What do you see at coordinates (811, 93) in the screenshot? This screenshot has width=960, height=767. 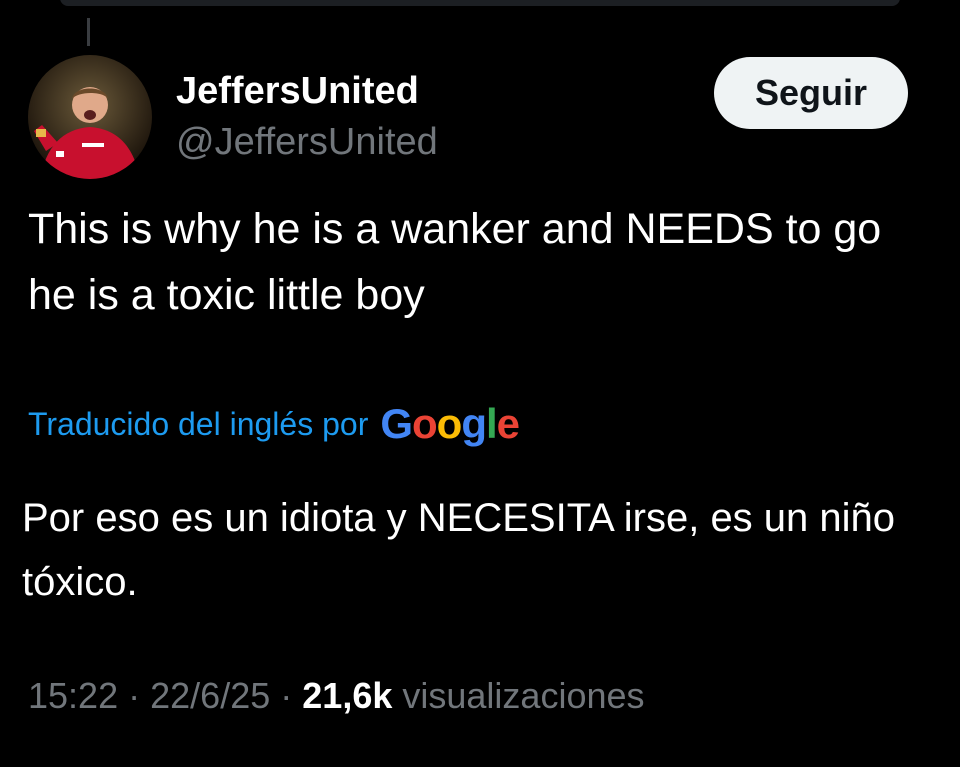 I see `follow-button: Seguir` at bounding box center [811, 93].